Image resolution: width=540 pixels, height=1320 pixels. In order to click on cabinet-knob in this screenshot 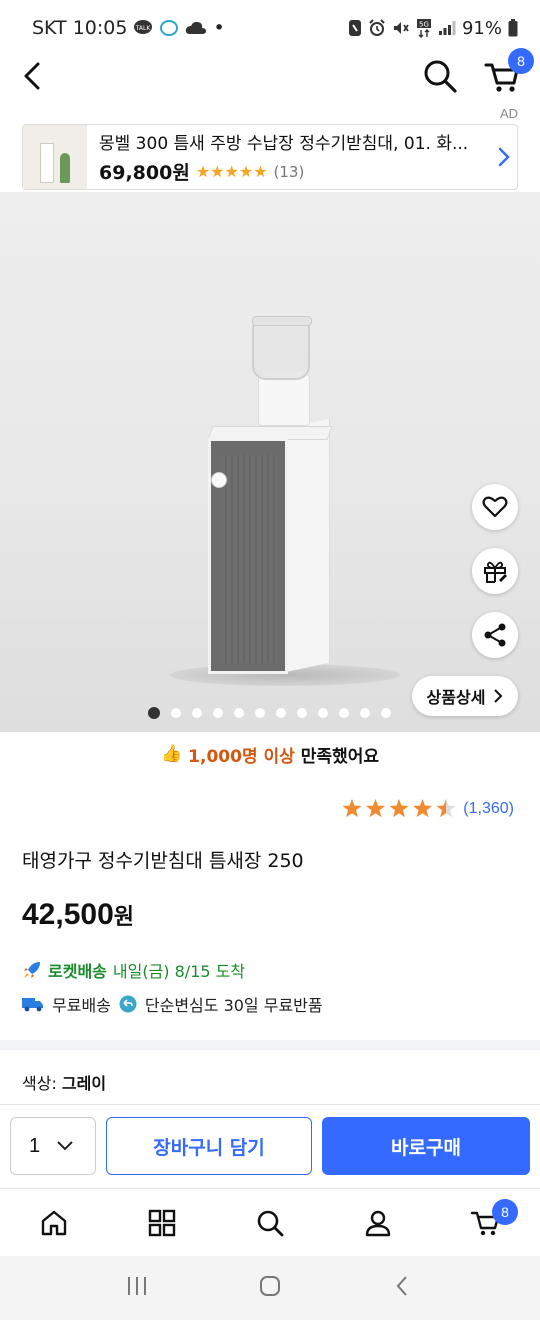, I will do `click(219, 480)`.